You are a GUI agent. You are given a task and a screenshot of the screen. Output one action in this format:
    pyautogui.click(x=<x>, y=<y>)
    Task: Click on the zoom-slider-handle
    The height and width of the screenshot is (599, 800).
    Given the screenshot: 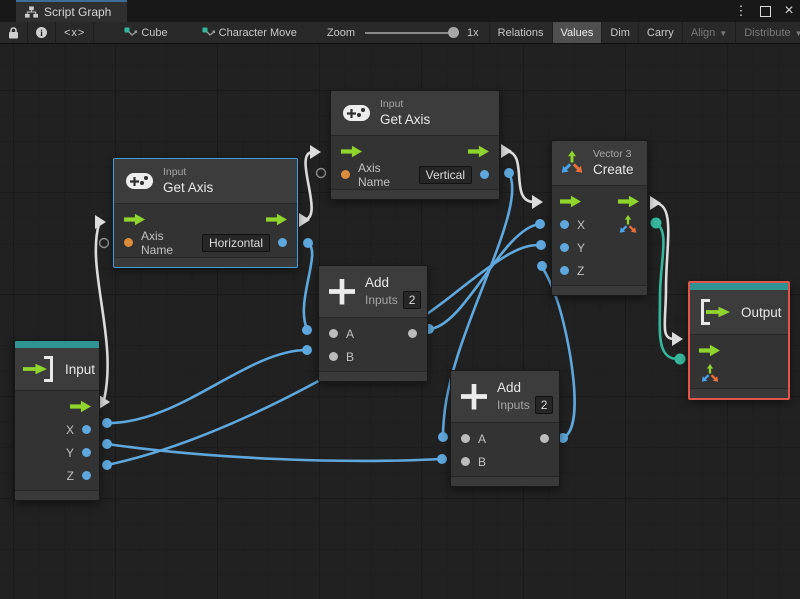 What is the action you would take?
    pyautogui.click(x=454, y=32)
    